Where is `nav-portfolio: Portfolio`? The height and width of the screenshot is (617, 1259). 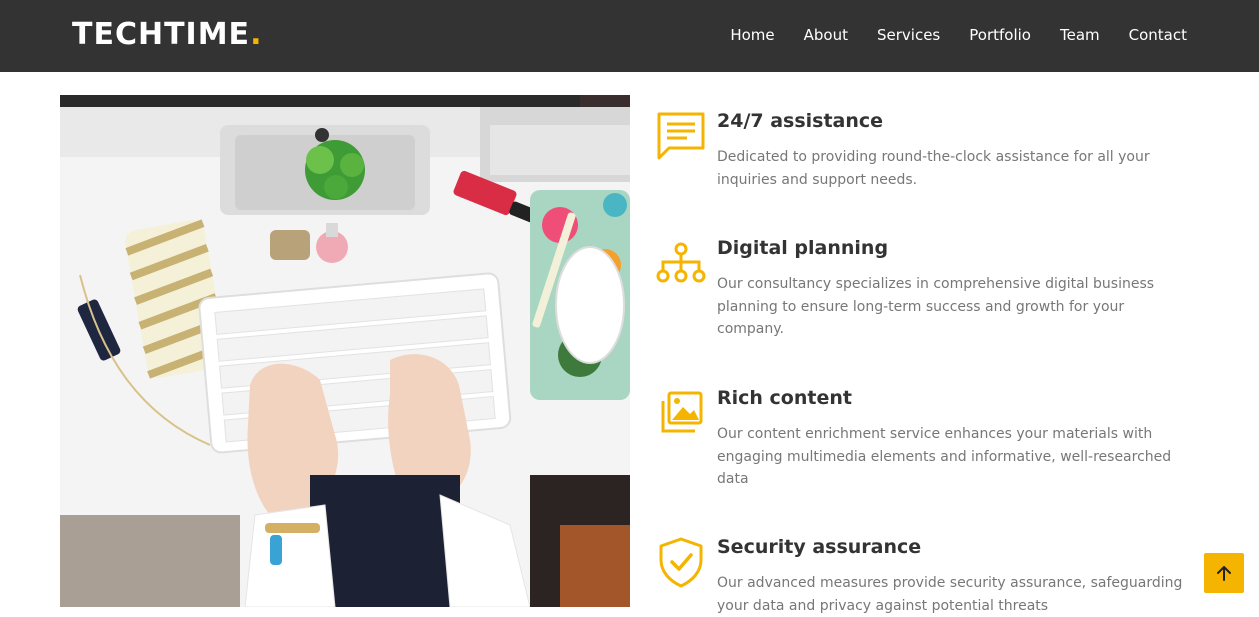 nav-portfolio: Portfolio is located at coordinates (1000, 35).